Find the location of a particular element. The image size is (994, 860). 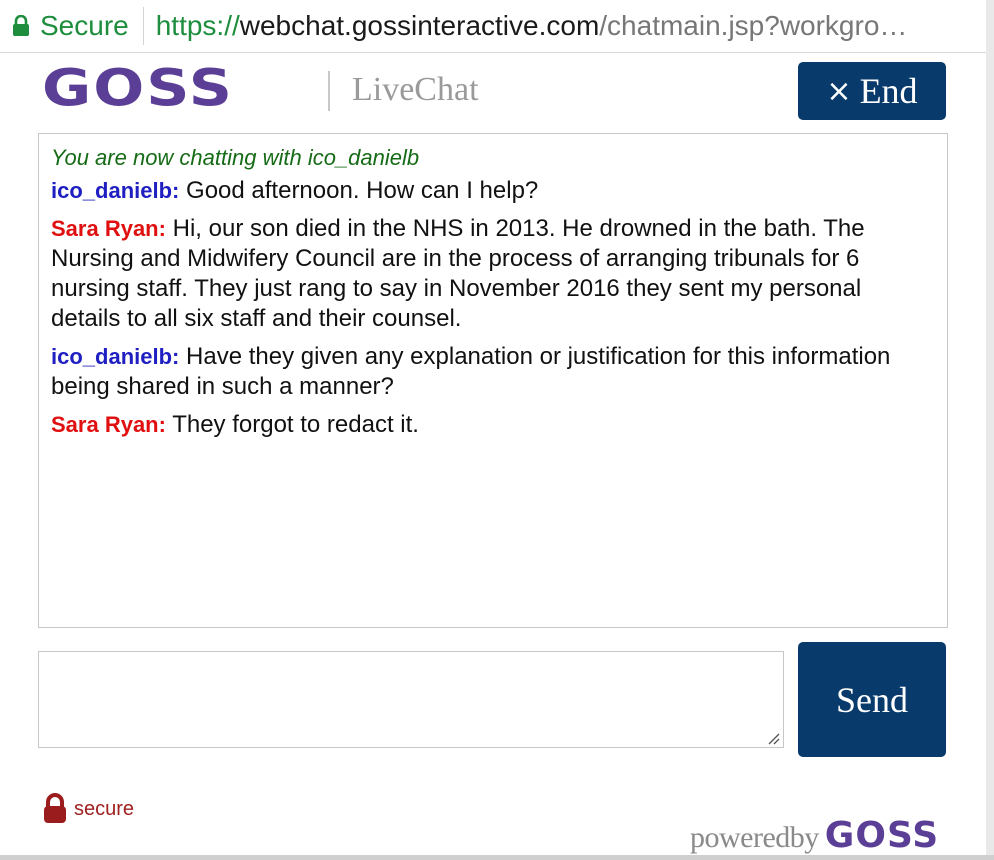

padlock-icon is located at coordinates (55, 808).